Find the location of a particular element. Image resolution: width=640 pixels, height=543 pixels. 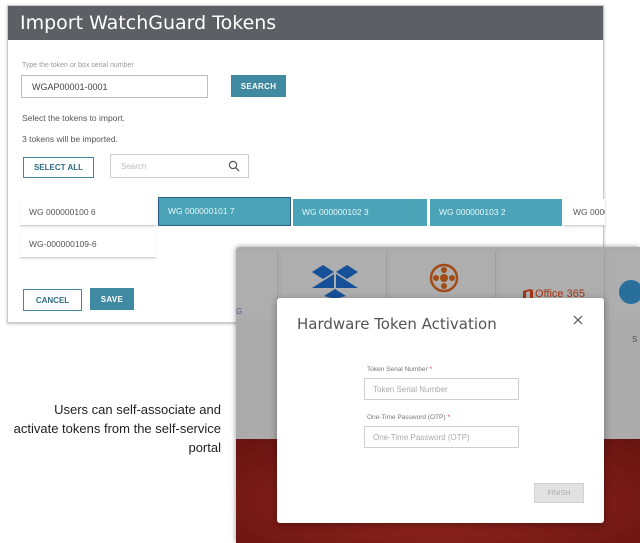

import-window-title: Import WatchGuard Tokens is located at coordinates (305, 23).